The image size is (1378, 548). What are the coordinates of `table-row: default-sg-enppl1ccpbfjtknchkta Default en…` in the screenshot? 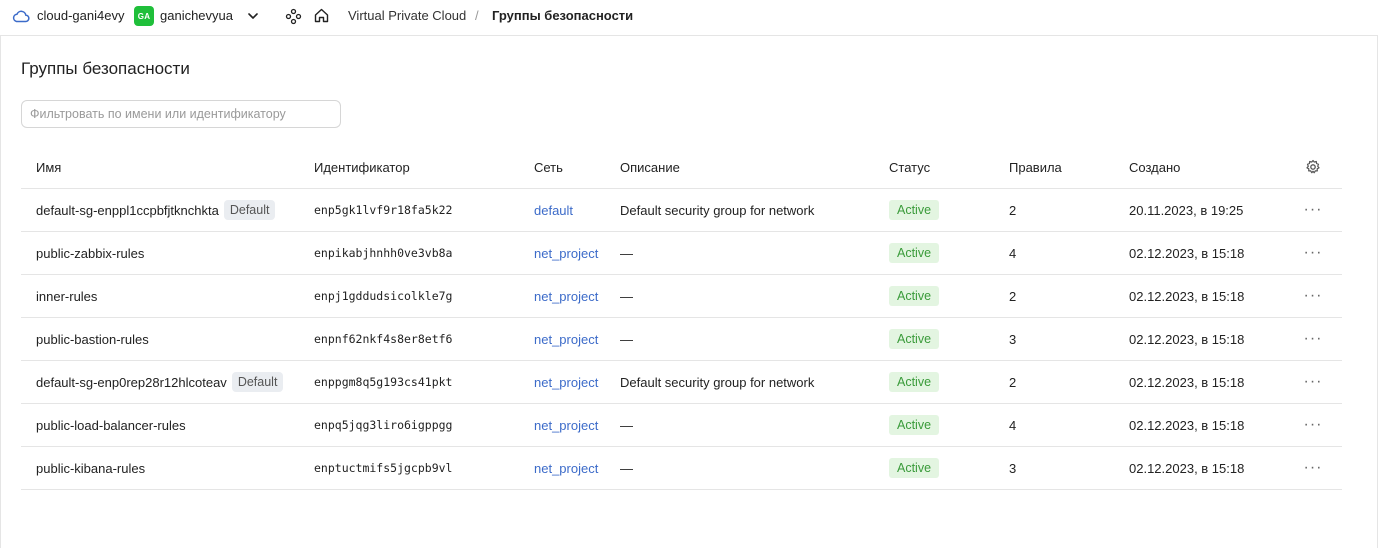 It's located at (681, 210).